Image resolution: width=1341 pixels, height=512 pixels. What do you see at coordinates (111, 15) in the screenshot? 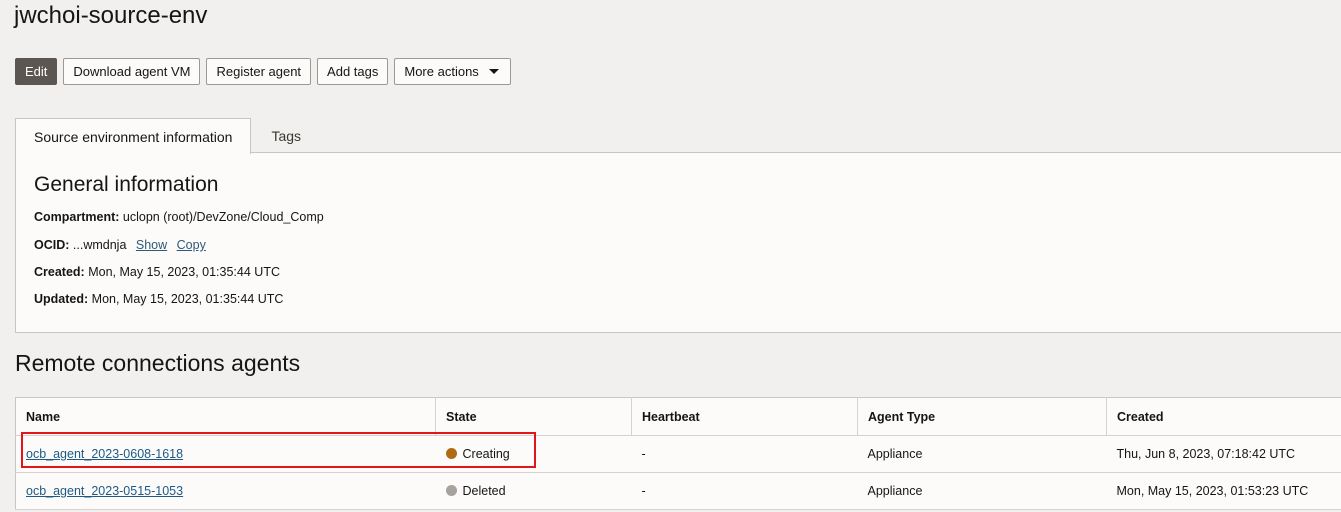
I see `page-title: jwchoi-source-env` at bounding box center [111, 15].